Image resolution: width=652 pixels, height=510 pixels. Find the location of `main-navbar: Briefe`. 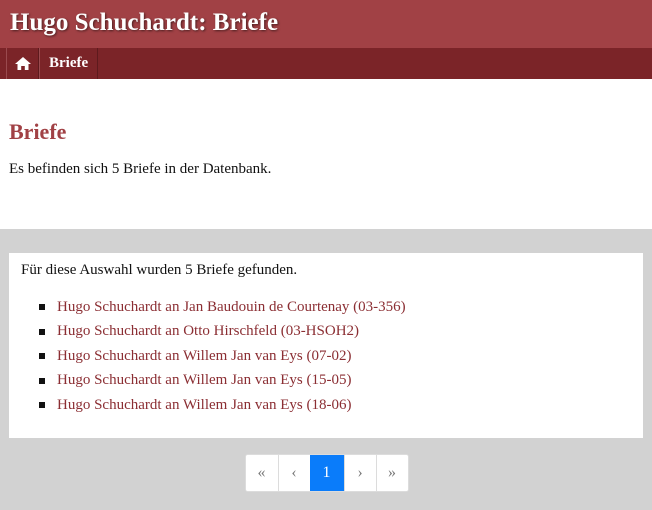

main-navbar: Briefe is located at coordinates (326, 63).